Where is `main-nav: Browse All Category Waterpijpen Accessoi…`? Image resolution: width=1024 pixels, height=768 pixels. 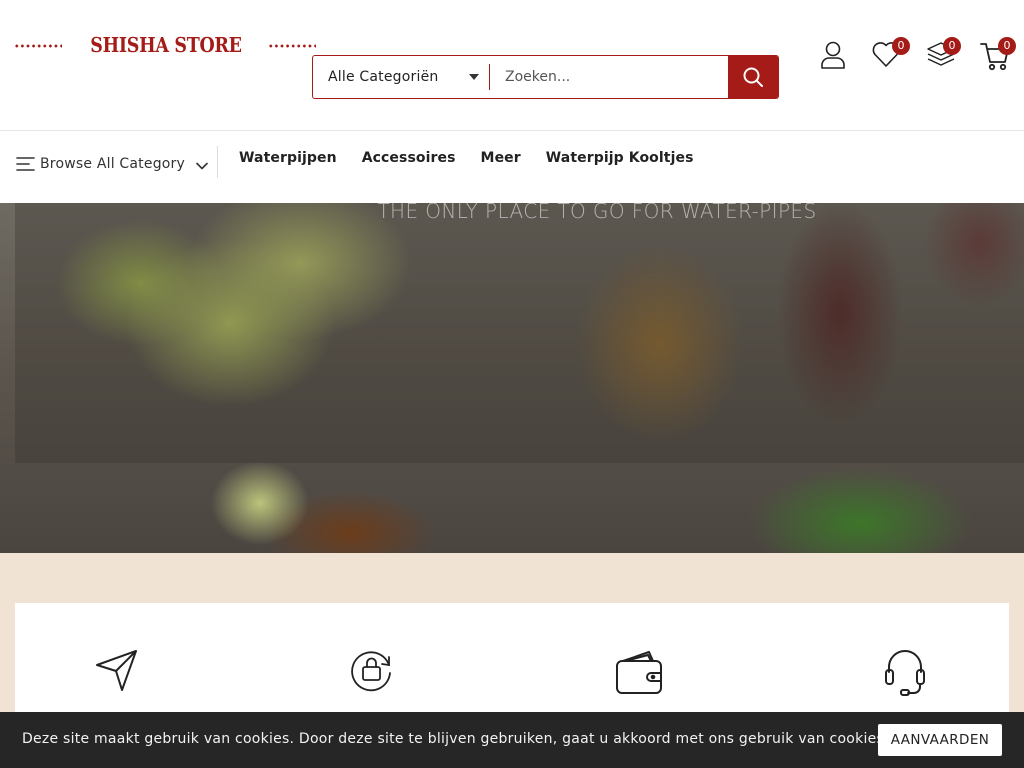 main-nav: Browse All Category Waterpijpen Accessoi… is located at coordinates (512, 167).